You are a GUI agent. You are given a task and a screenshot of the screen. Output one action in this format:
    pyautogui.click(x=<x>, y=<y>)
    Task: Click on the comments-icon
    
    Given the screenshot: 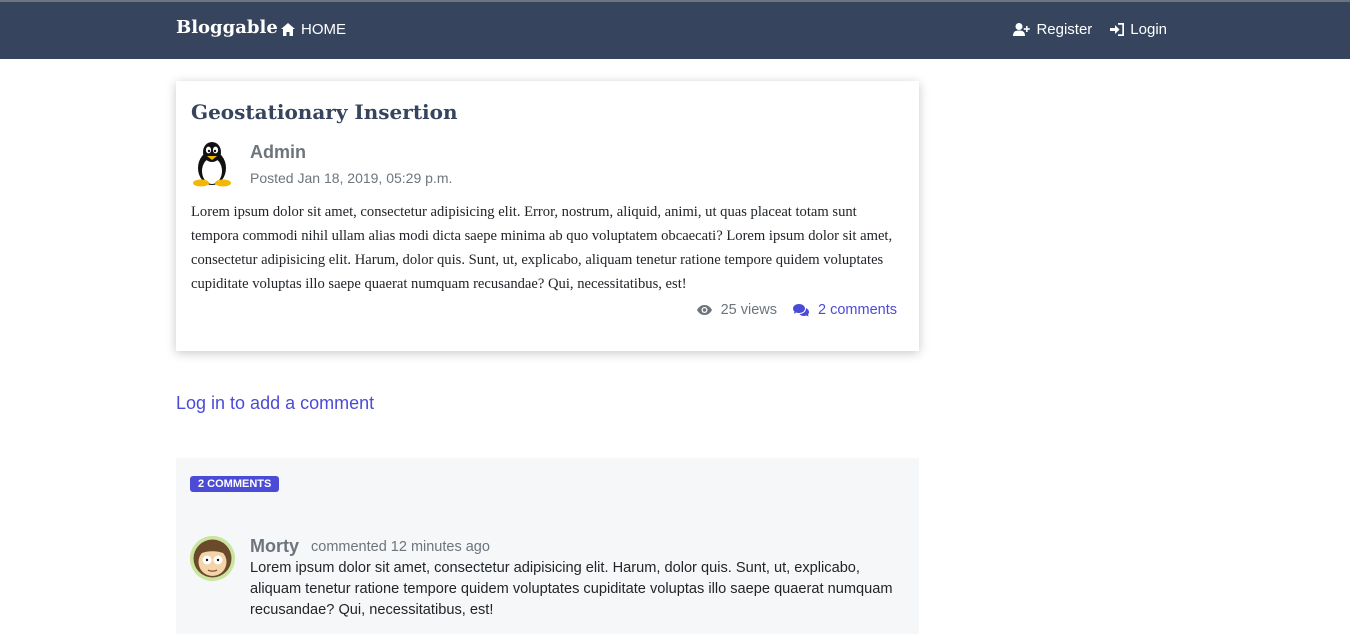 What is the action you would take?
    pyautogui.click(x=801, y=310)
    